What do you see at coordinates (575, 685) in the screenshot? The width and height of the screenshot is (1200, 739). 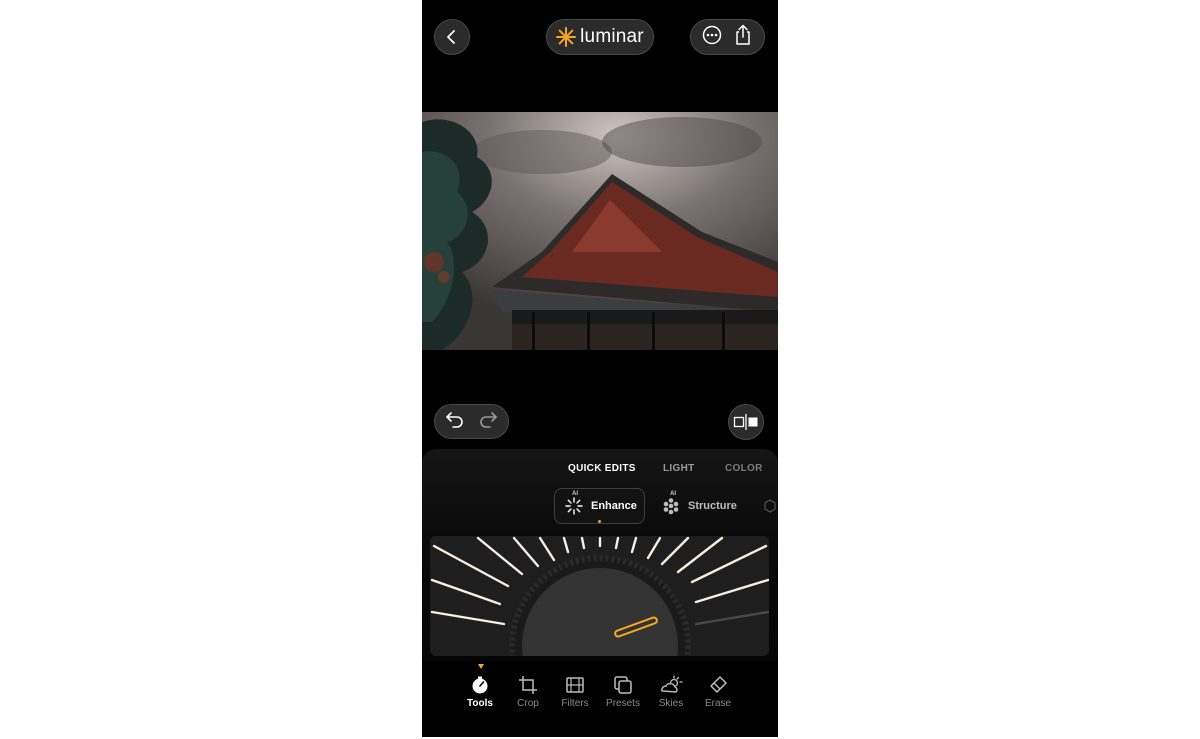 I see `film-icon` at bounding box center [575, 685].